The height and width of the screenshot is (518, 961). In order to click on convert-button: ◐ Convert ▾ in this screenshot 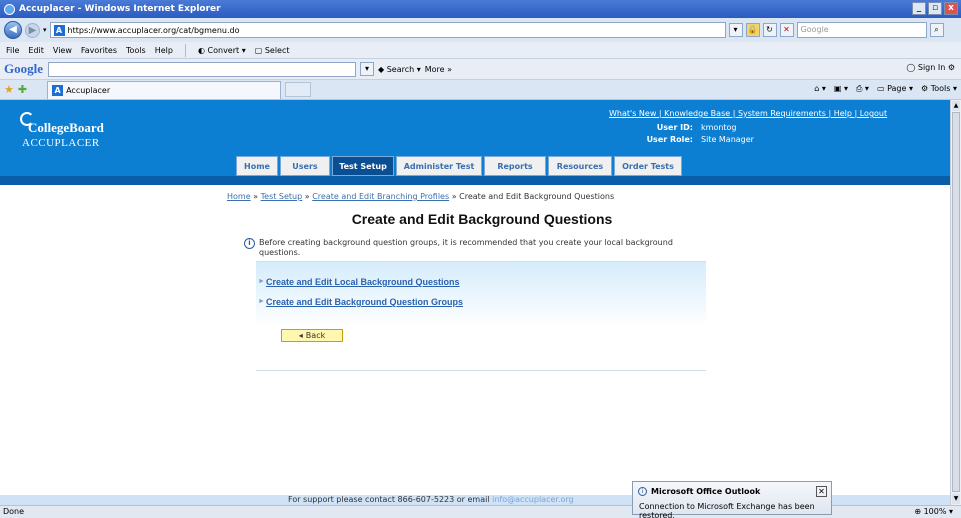, I will do `click(222, 50)`.